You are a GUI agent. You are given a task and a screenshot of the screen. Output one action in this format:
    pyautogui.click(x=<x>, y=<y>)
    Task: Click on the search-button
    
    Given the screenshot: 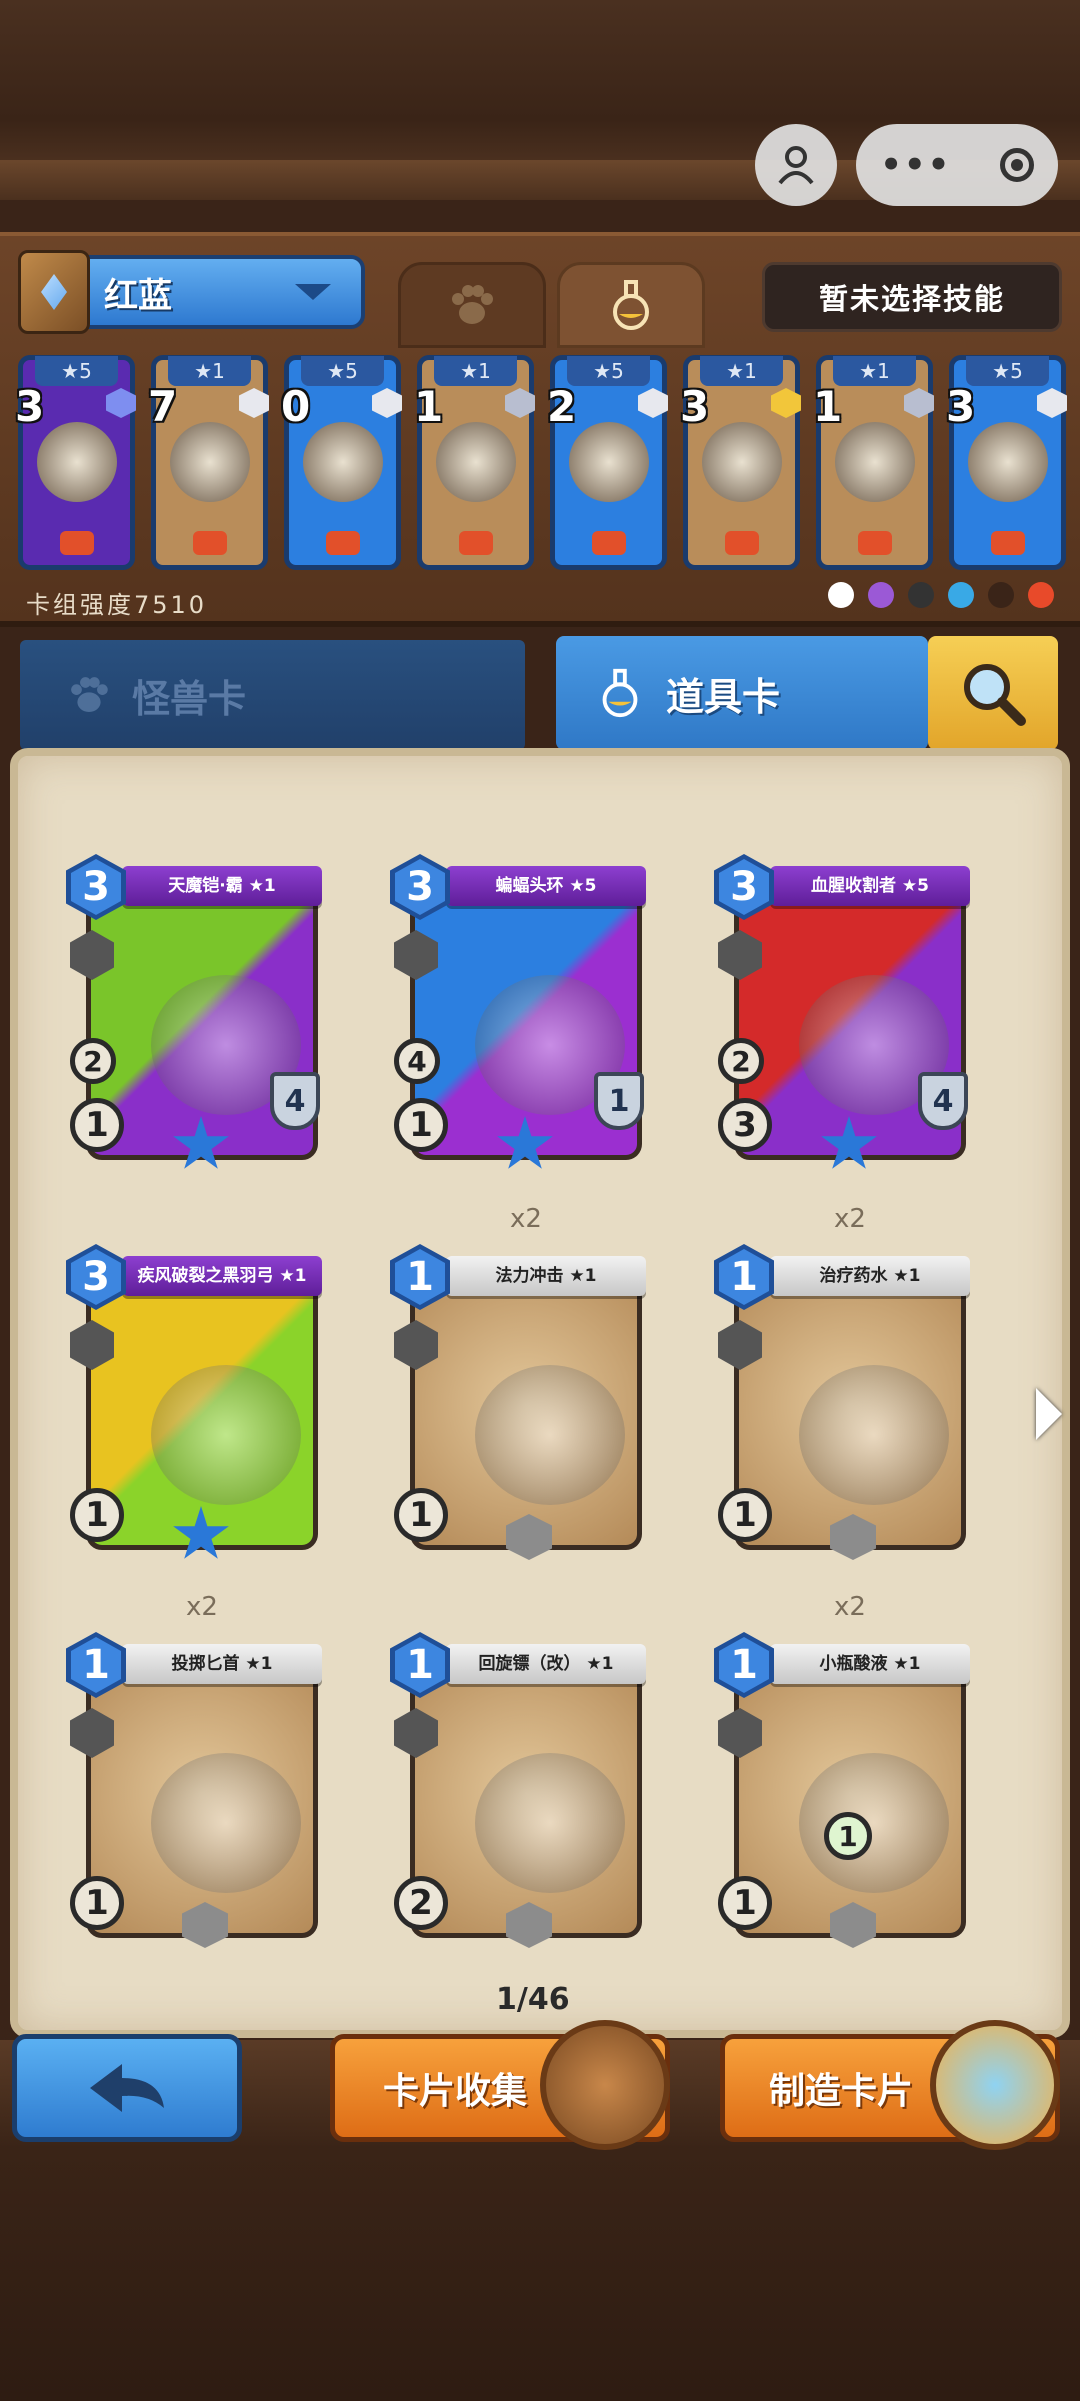 What is the action you would take?
    pyautogui.click(x=993, y=693)
    